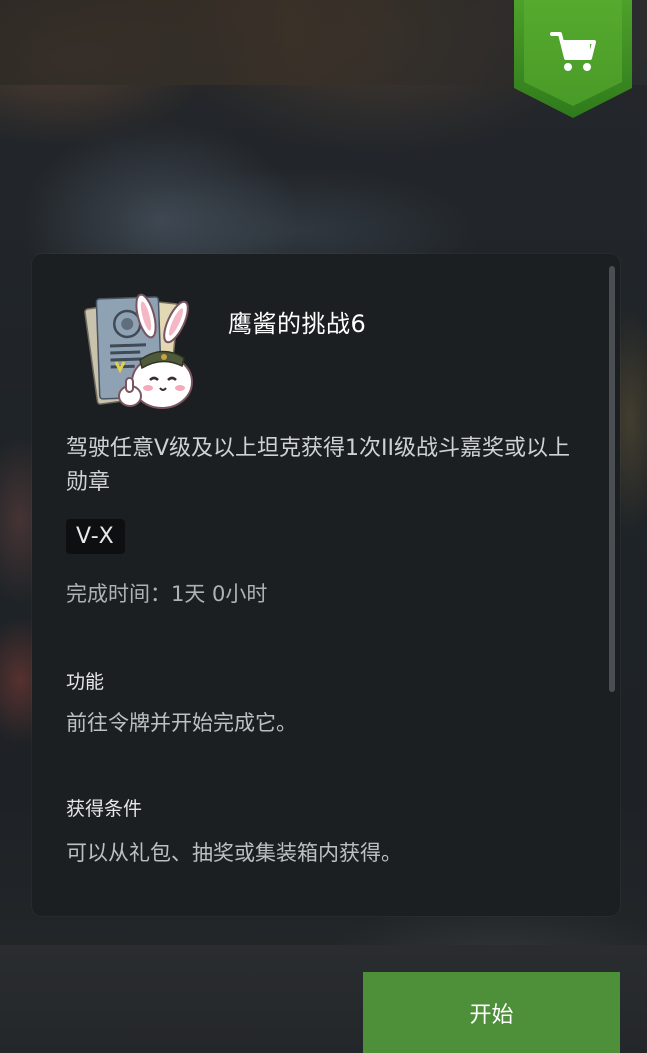 This screenshot has width=647, height=1053. What do you see at coordinates (104, 809) in the screenshot?
I see `obtain-conditions-heading: 获得条件` at bounding box center [104, 809].